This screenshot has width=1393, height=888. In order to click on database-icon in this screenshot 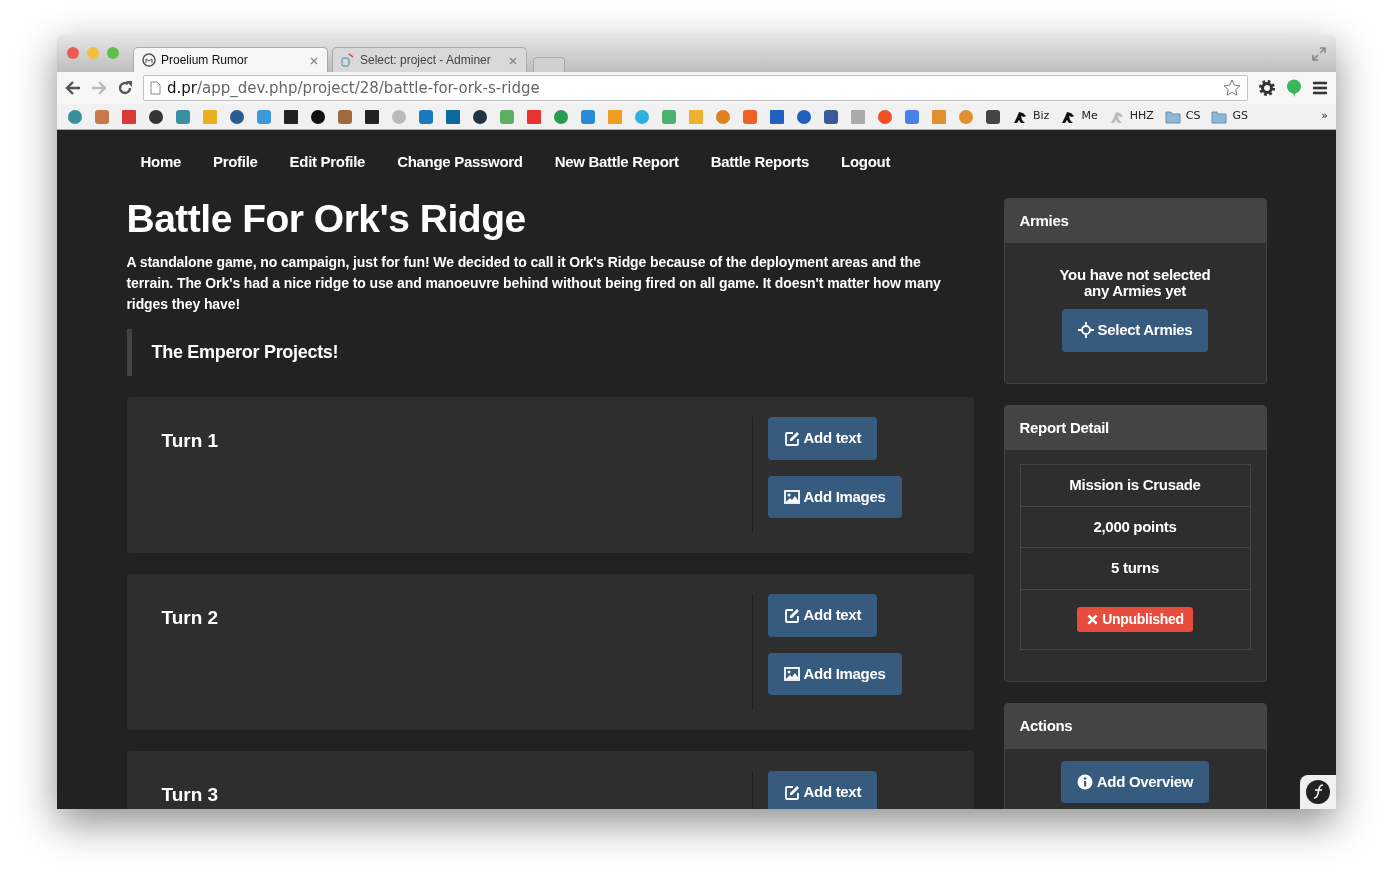, I will do `click(348, 60)`.